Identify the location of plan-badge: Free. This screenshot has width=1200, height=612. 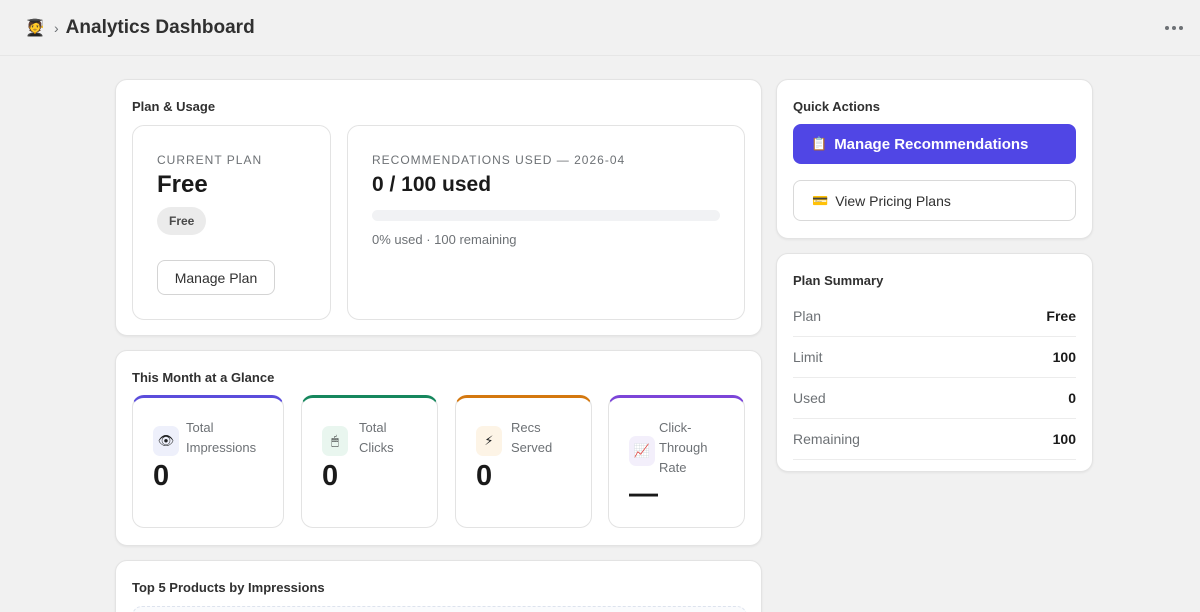
(182, 221).